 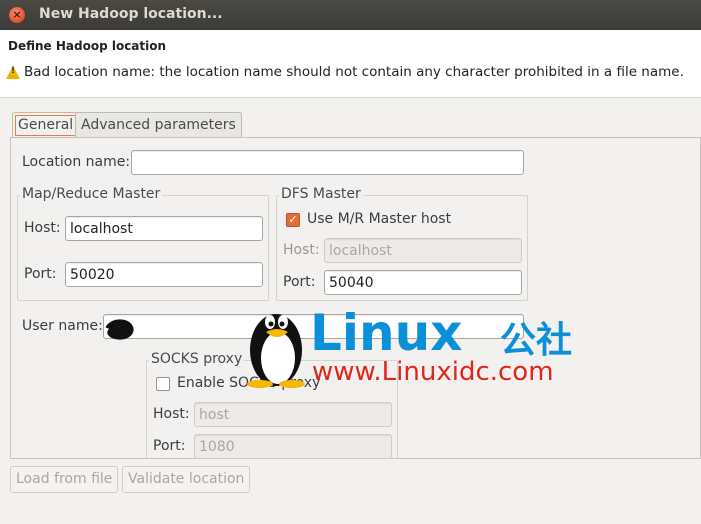 I want to click on page-title: Define Hadoop location, so click(x=87, y=46).